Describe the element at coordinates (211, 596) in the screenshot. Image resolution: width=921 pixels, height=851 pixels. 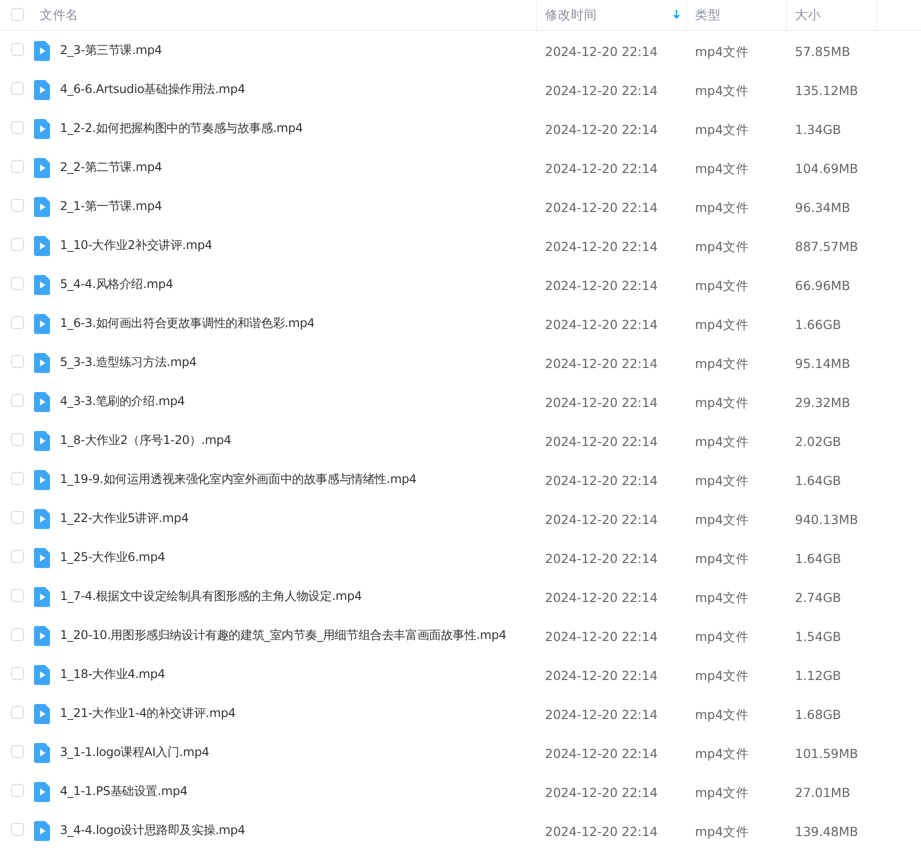
I see `file-name: 1_7-4.根据文中设定绘制具有图形感的主角人物设定.mp4` at that location.